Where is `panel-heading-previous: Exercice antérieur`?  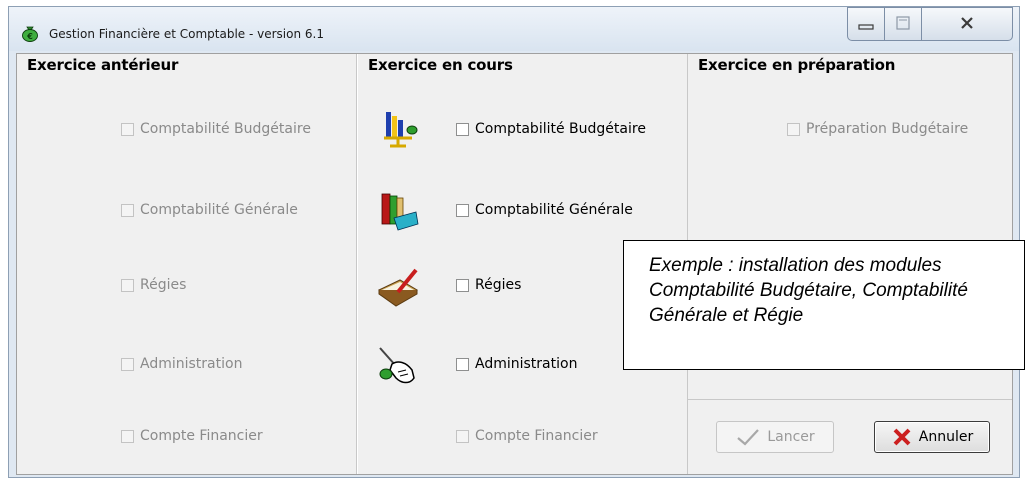 panel-heading-previous: Exercice antérieur is located at coordinates (103, 65).